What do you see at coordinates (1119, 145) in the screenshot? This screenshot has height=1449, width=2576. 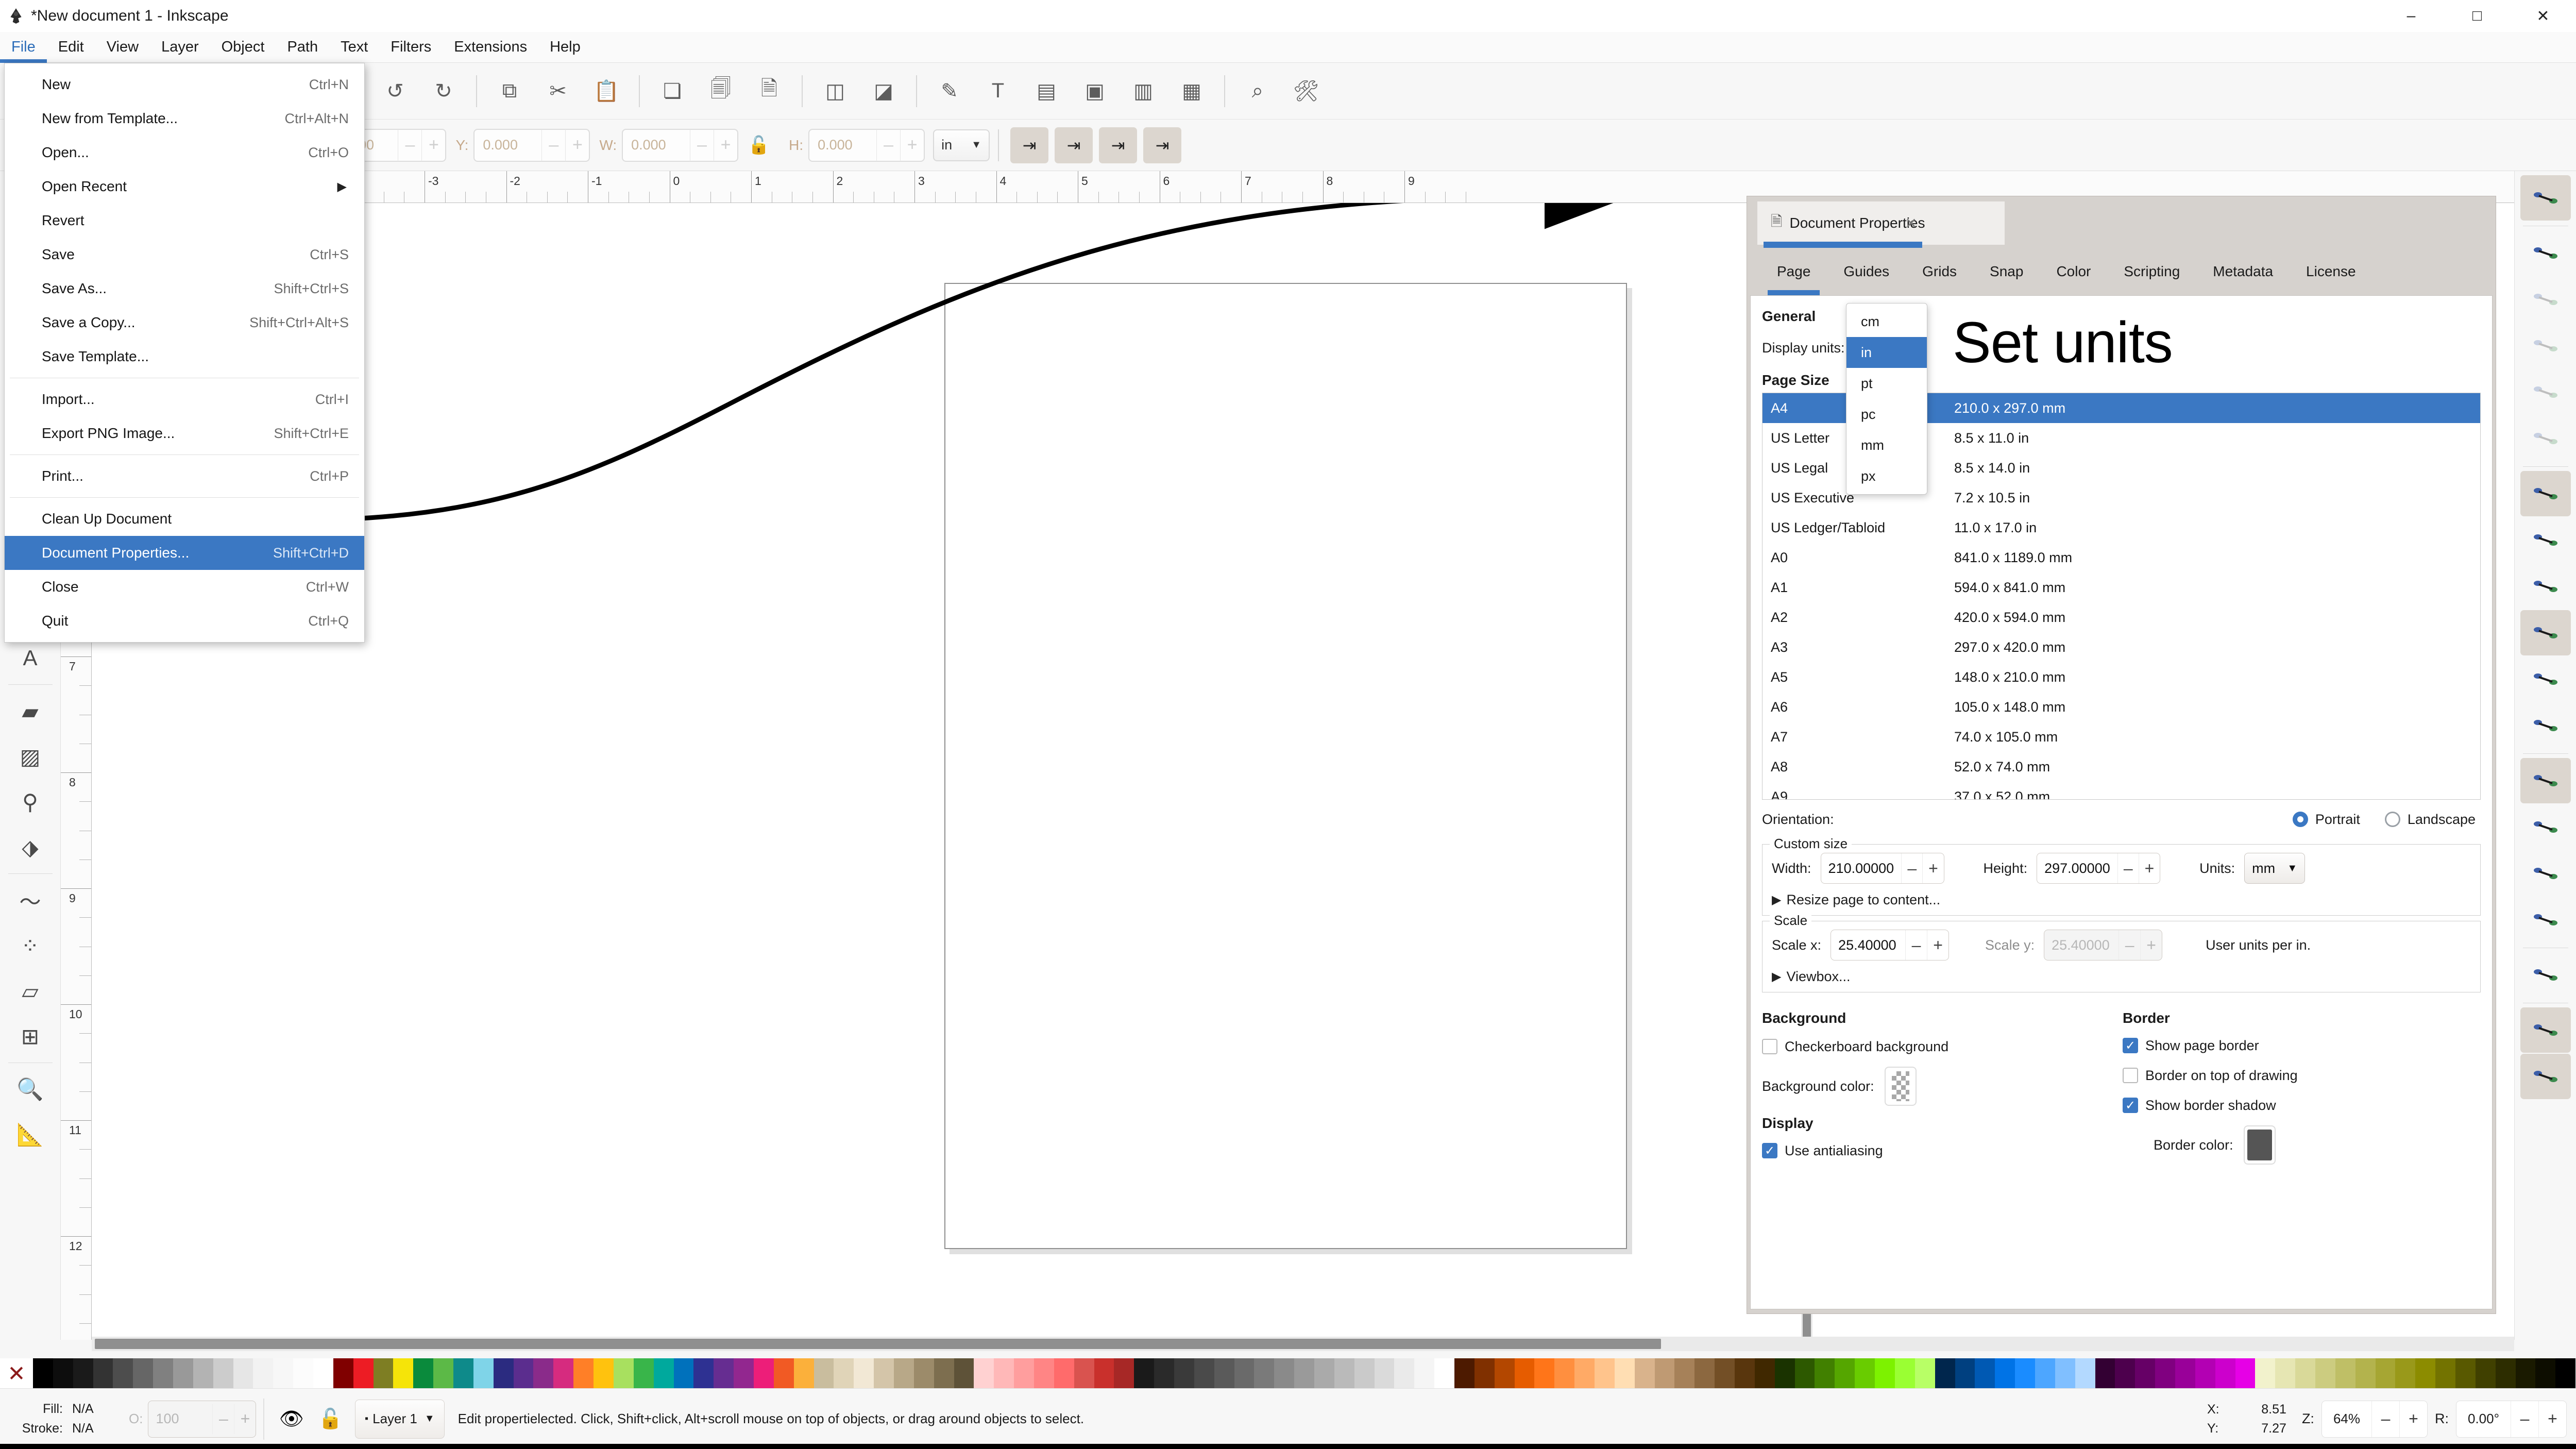 I see `move-gradients-icon: ⇥` at bounding box center [1119, 145].